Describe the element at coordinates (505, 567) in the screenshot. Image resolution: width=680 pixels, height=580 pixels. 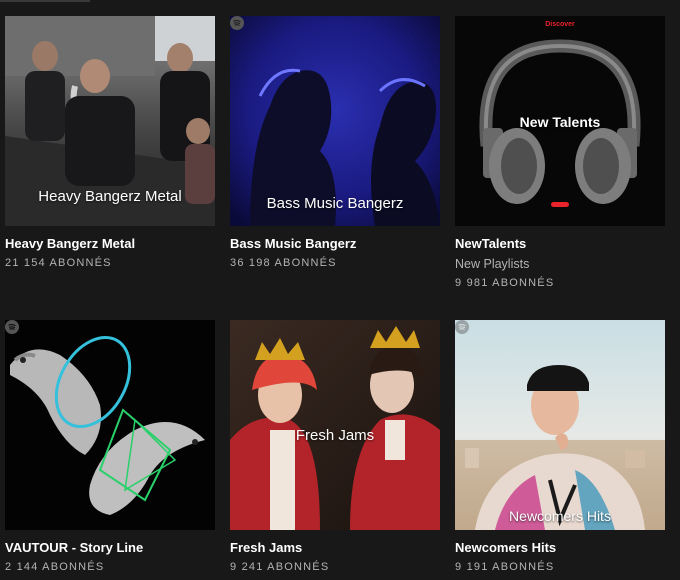
I see `followers-count: 9 191 ABONNÉS` at that location.